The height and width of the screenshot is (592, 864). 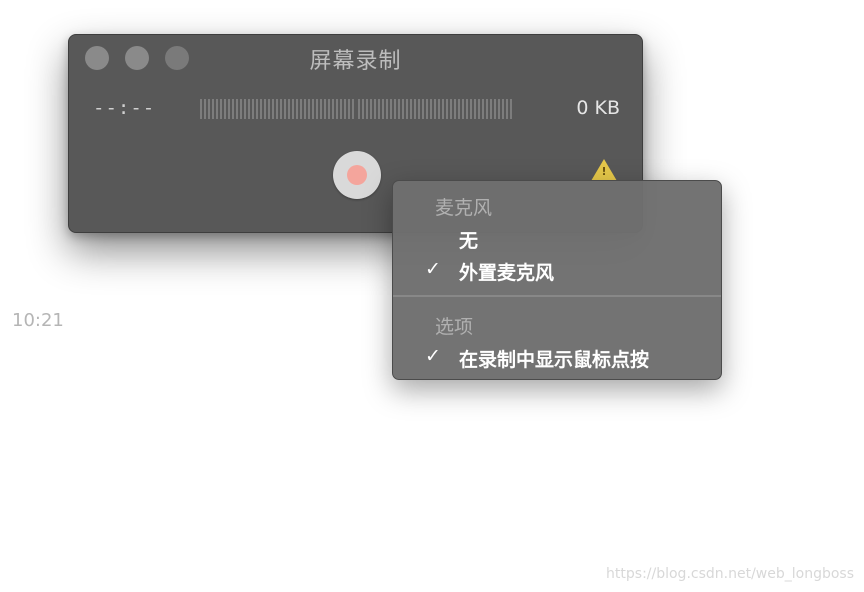 I want to click on warning-icon: !, so click(x=604, y=170).